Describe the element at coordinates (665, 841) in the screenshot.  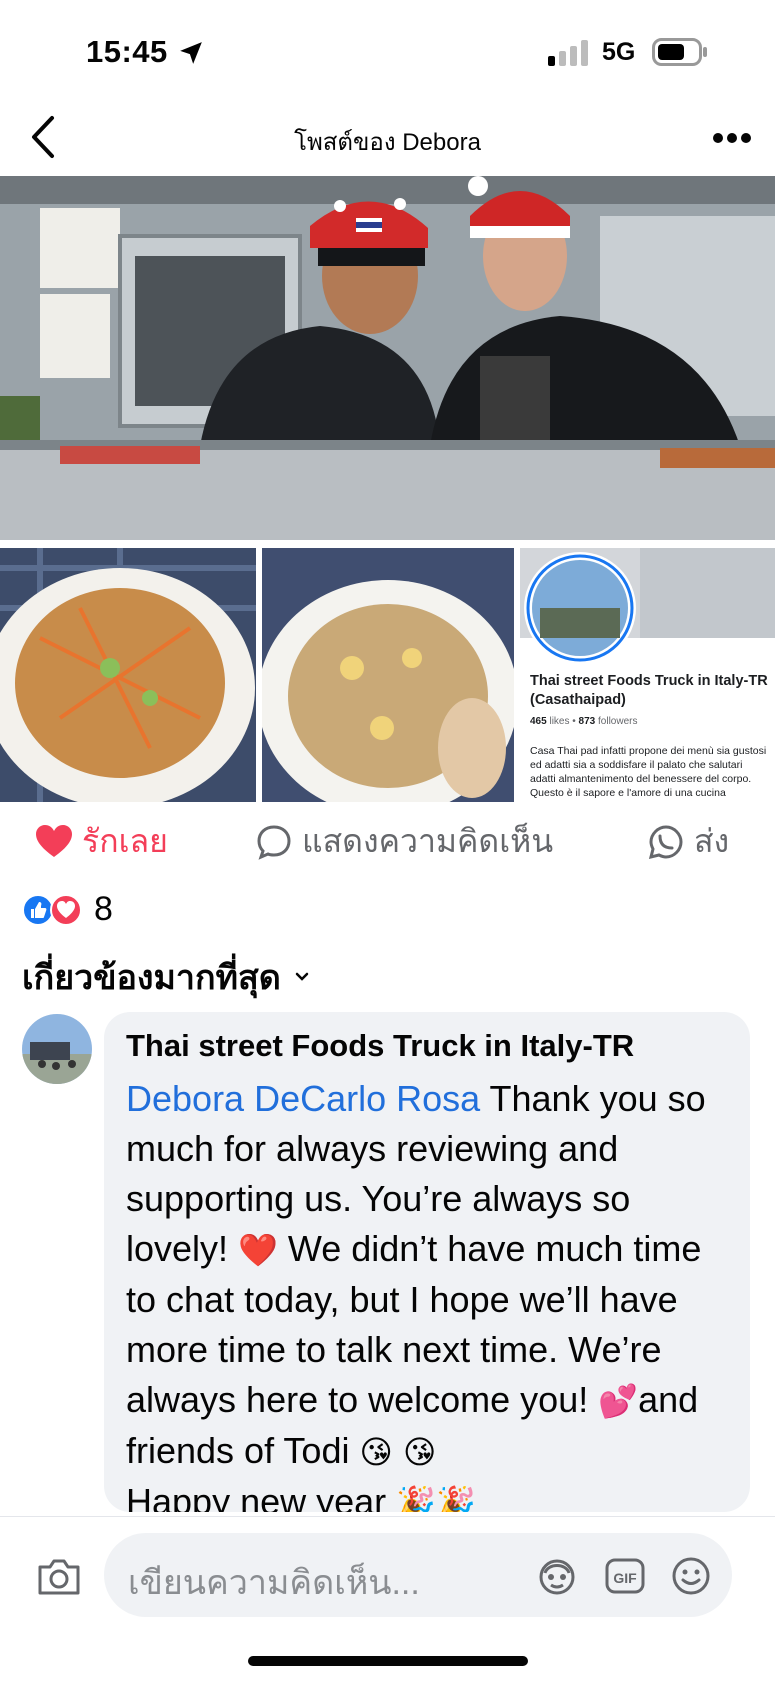
I see `whatsapp-icon` at that location.